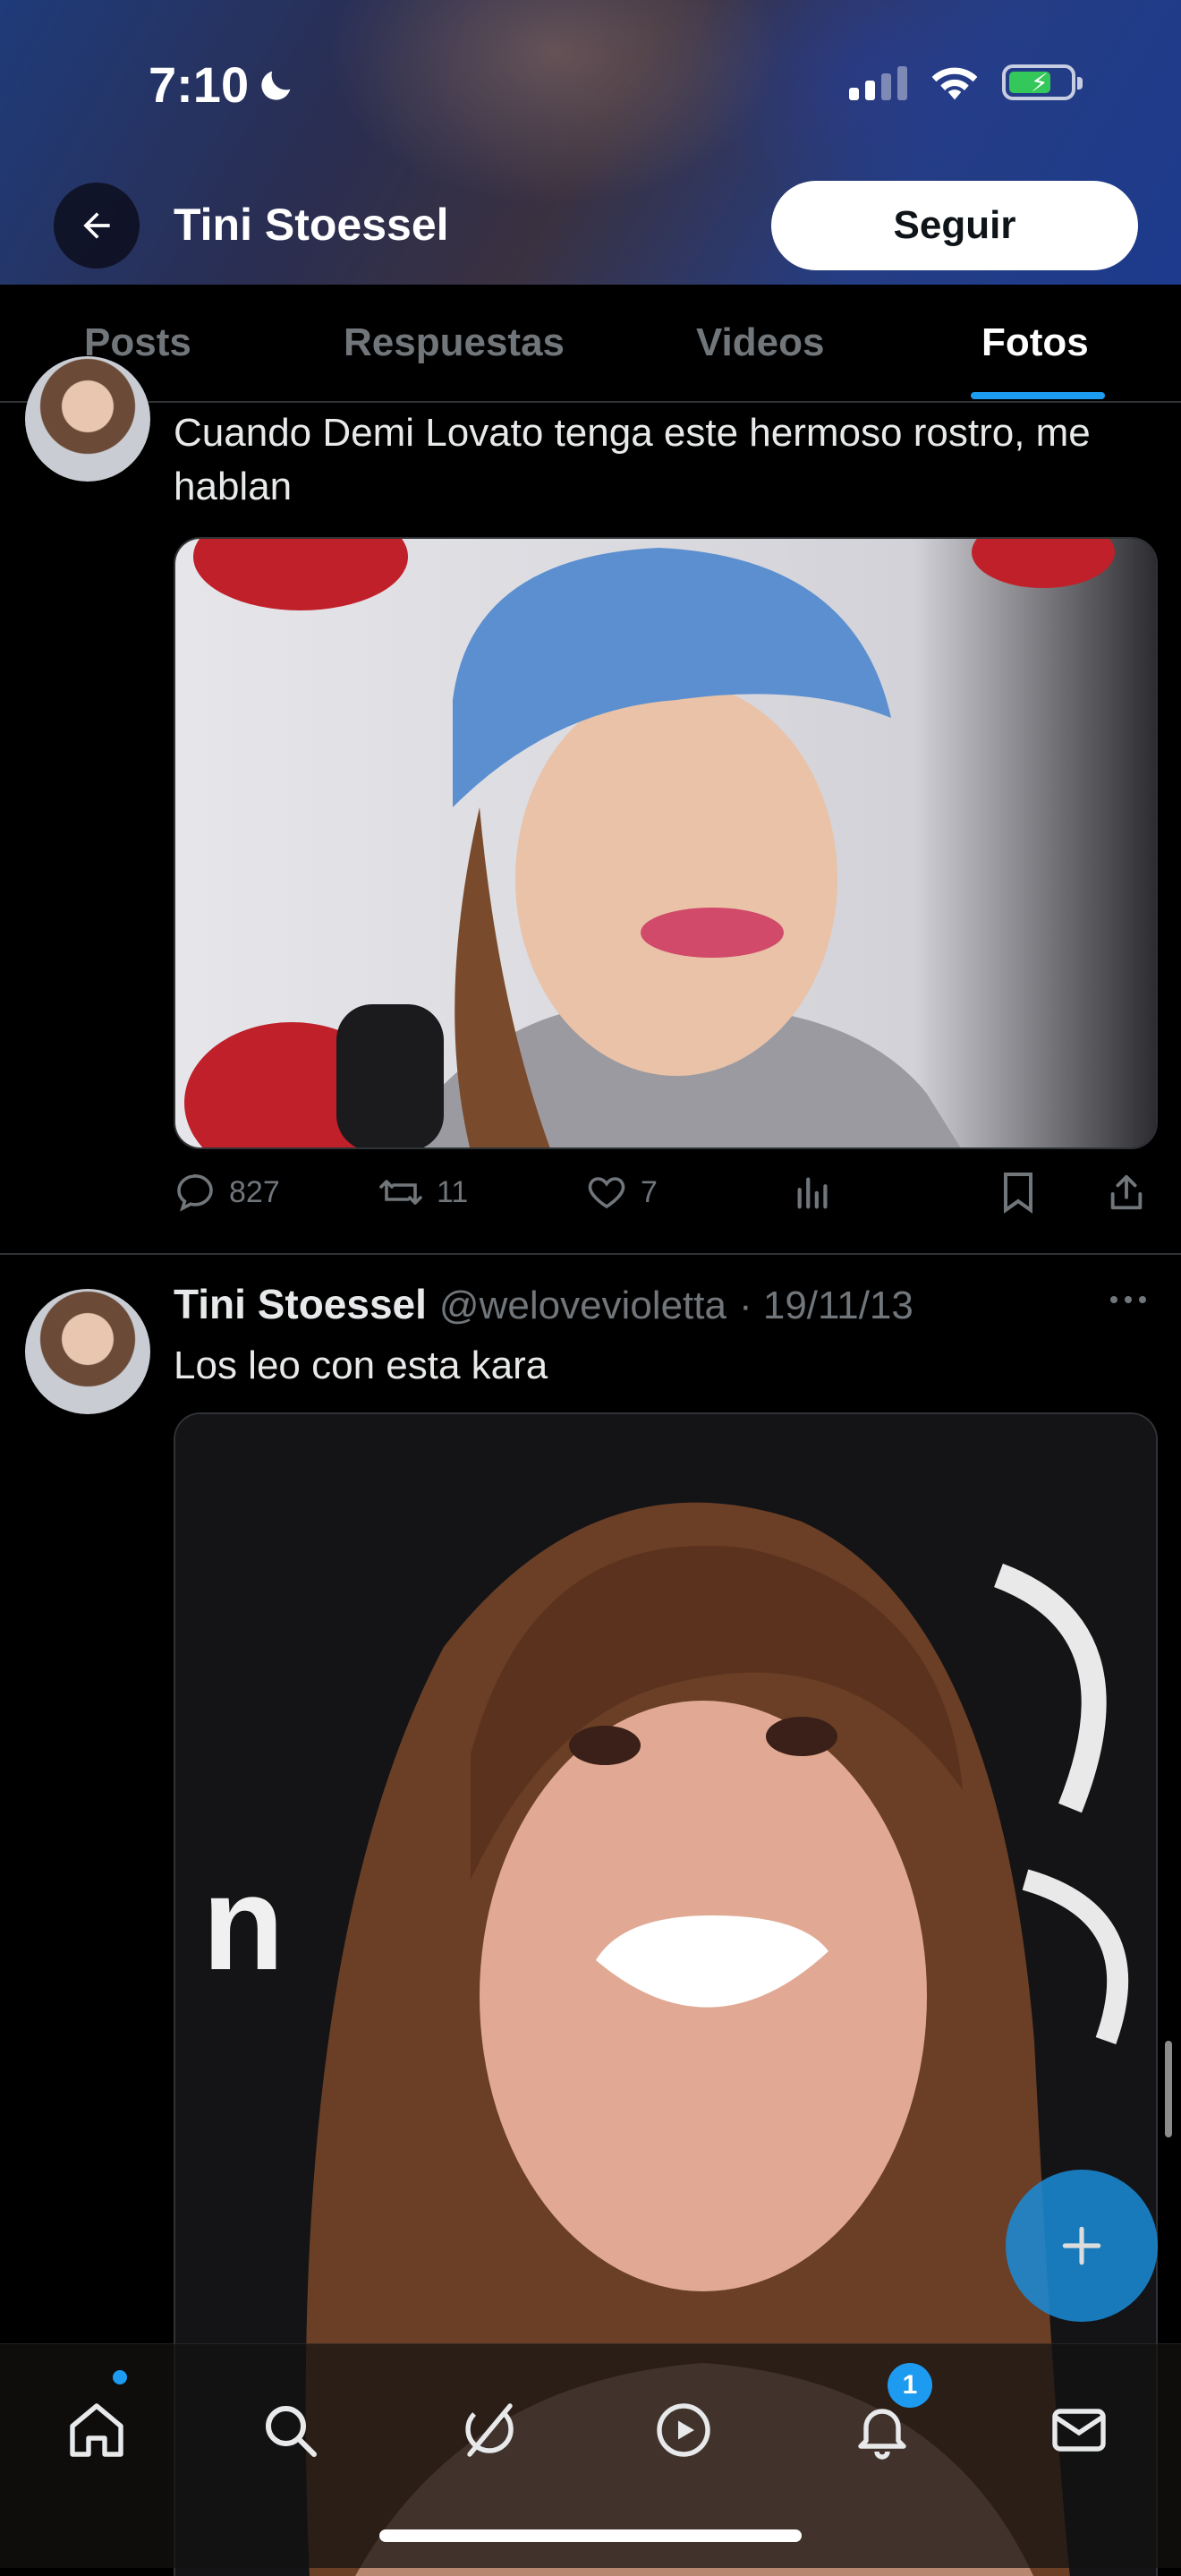  I want to click on reply-button: 827, so click(227, 1192).